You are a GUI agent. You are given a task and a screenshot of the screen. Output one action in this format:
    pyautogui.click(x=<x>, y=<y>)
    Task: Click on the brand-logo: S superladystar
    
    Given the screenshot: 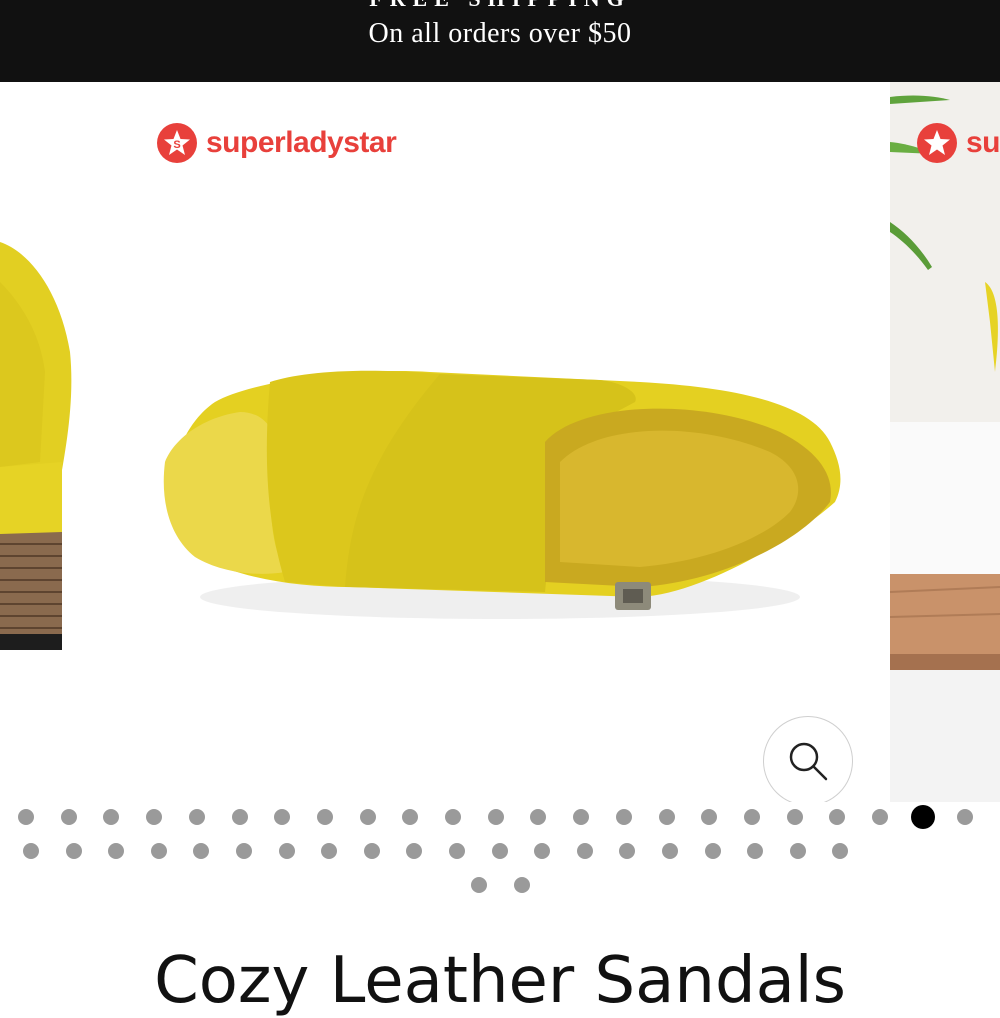 What is the action you would take?
    pyautogui.click(x=276, y=143)
    